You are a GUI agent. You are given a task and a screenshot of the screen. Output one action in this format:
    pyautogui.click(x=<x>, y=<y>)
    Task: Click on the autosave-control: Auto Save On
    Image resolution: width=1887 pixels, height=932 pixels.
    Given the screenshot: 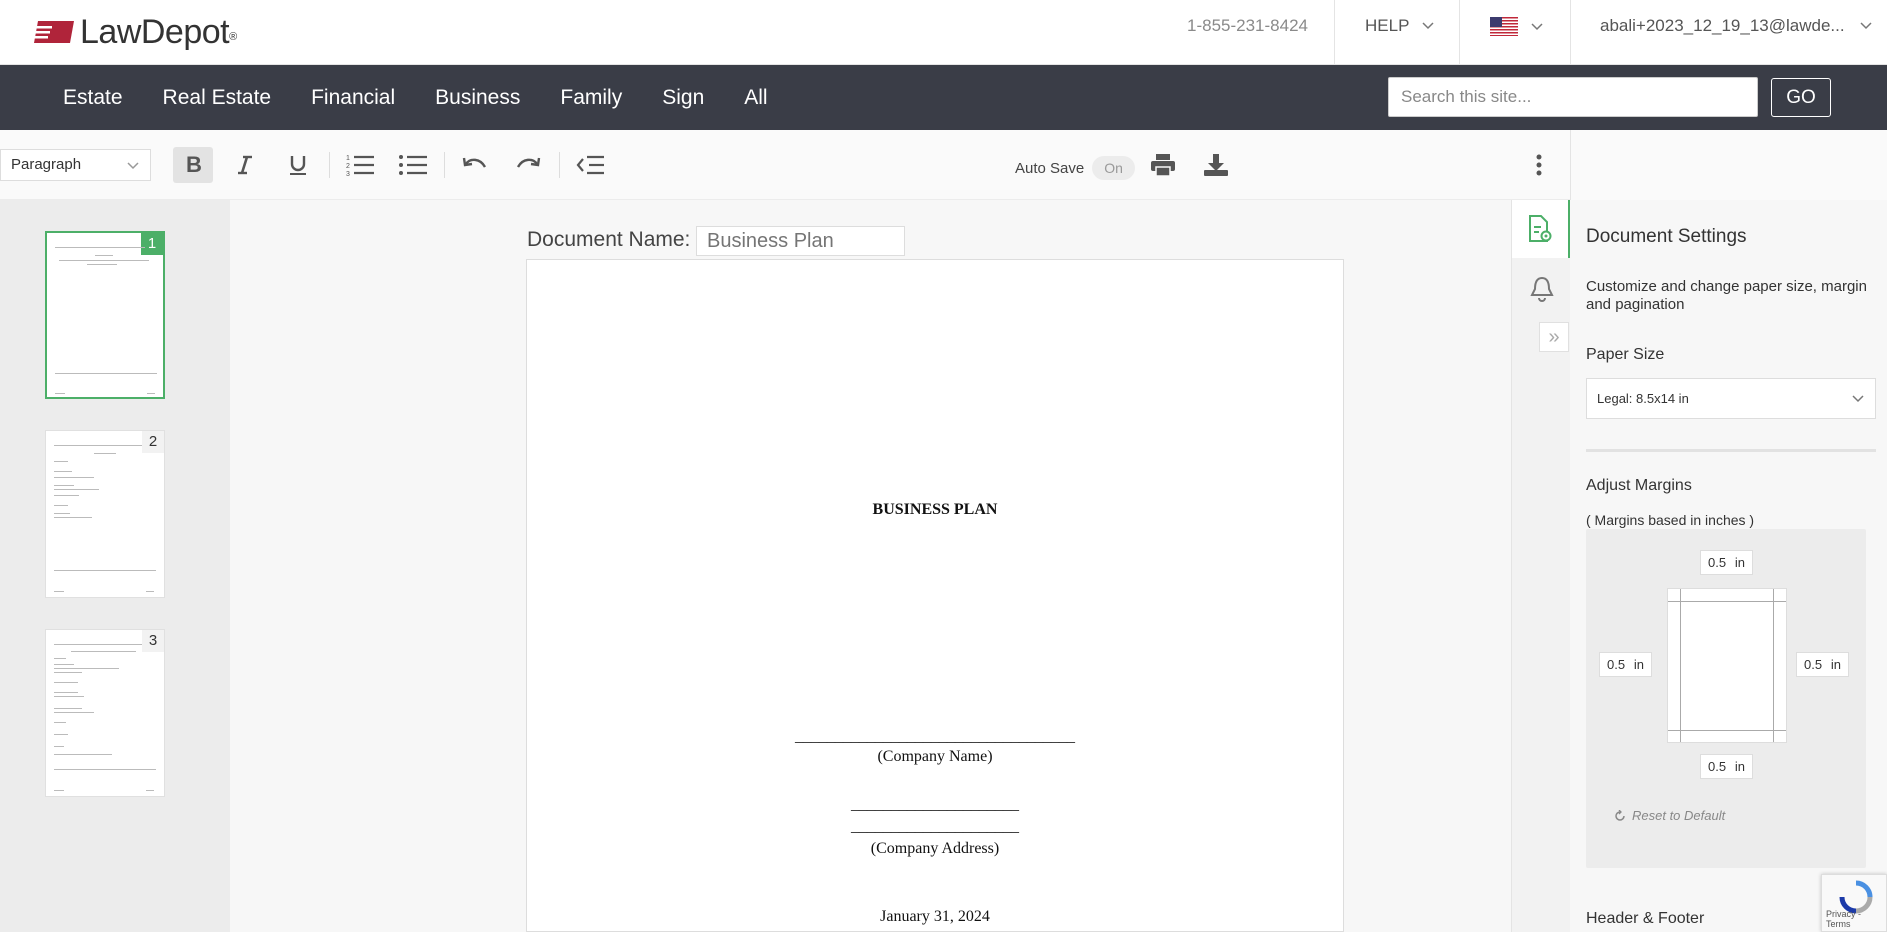 What is the action you would take?
    pyautogui.click(x=1075, y=168)
    